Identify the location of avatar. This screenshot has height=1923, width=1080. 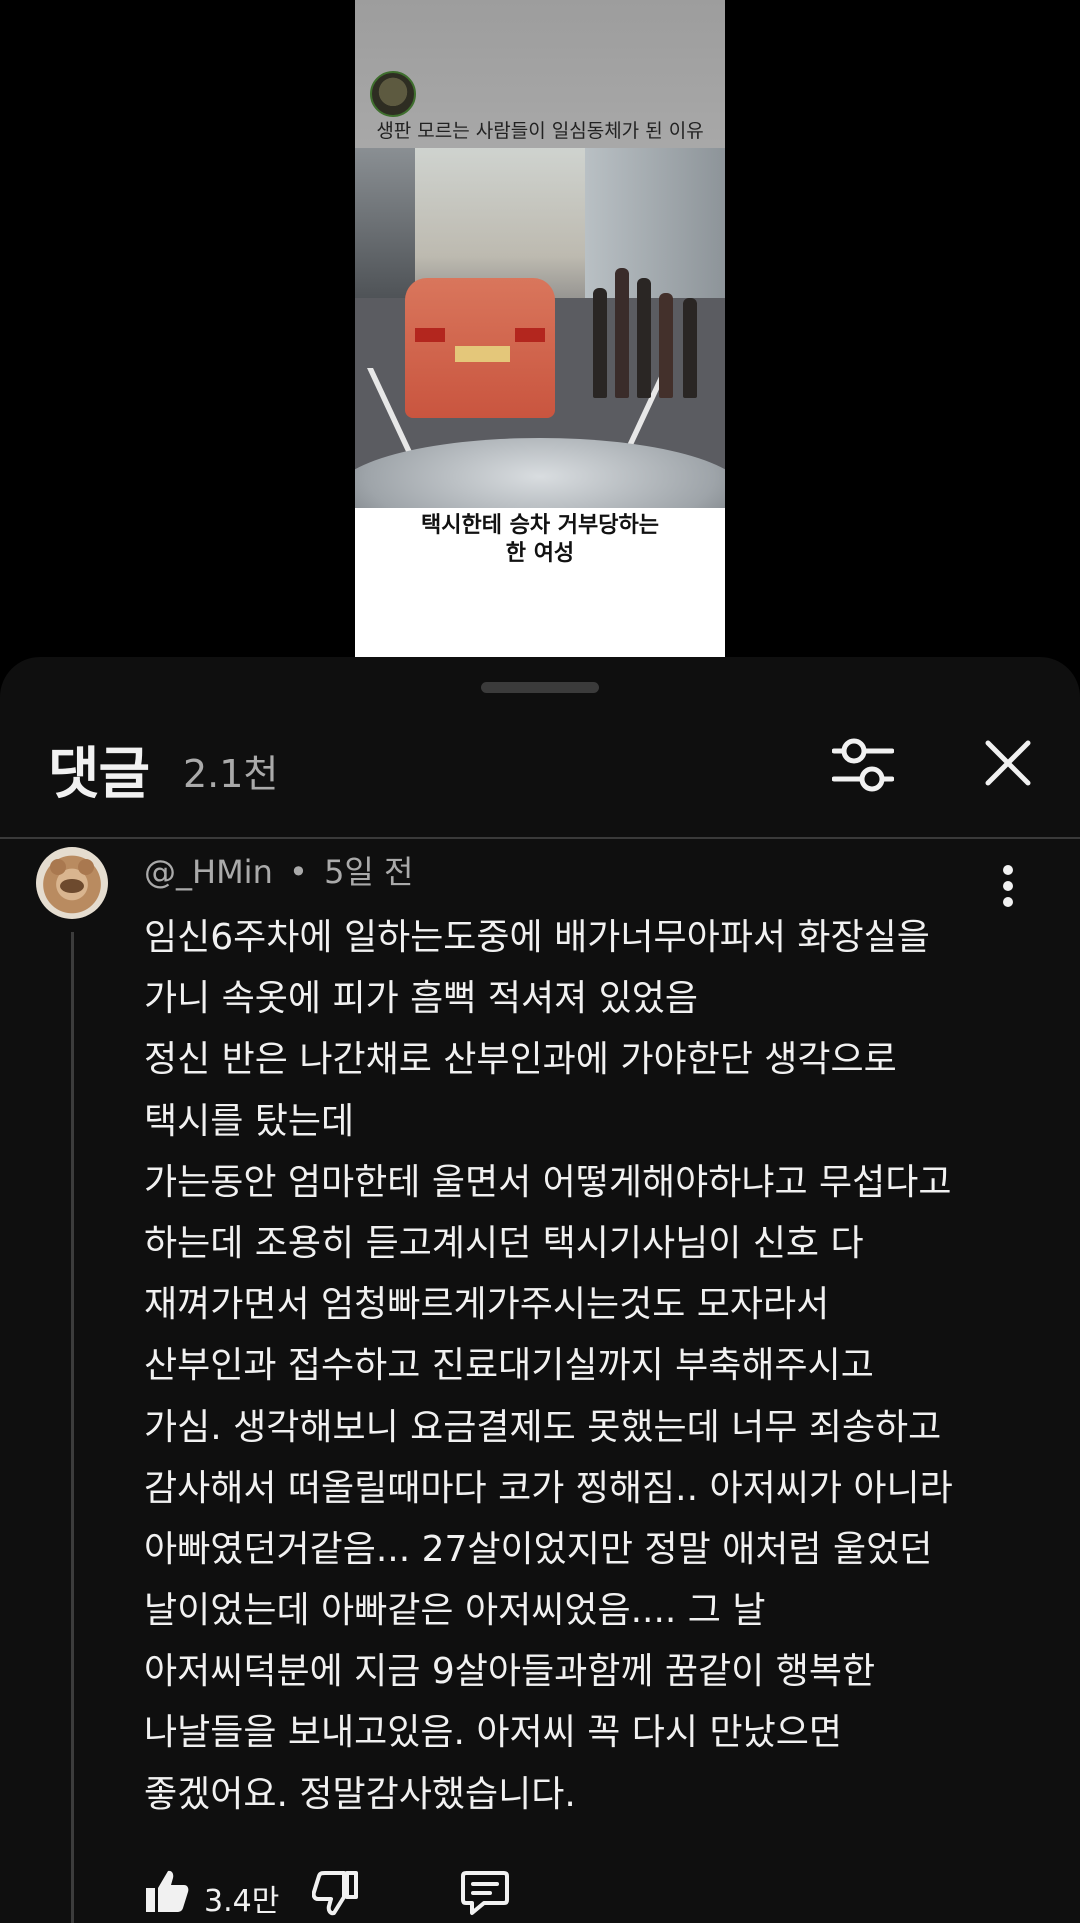
(72, 883).